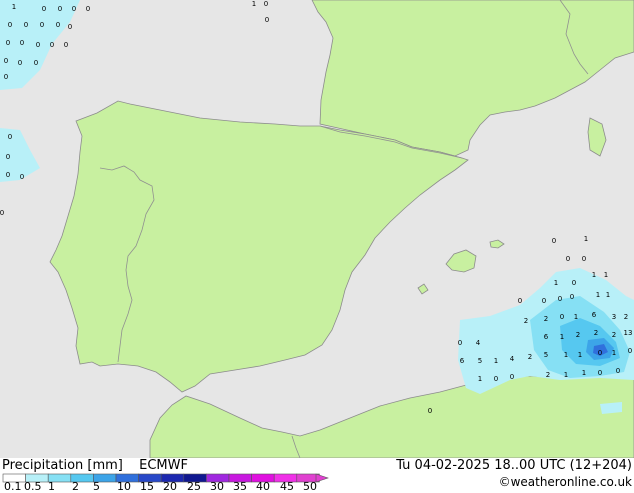  I want to click on legend-tick-label: 40, so click(263, 486).